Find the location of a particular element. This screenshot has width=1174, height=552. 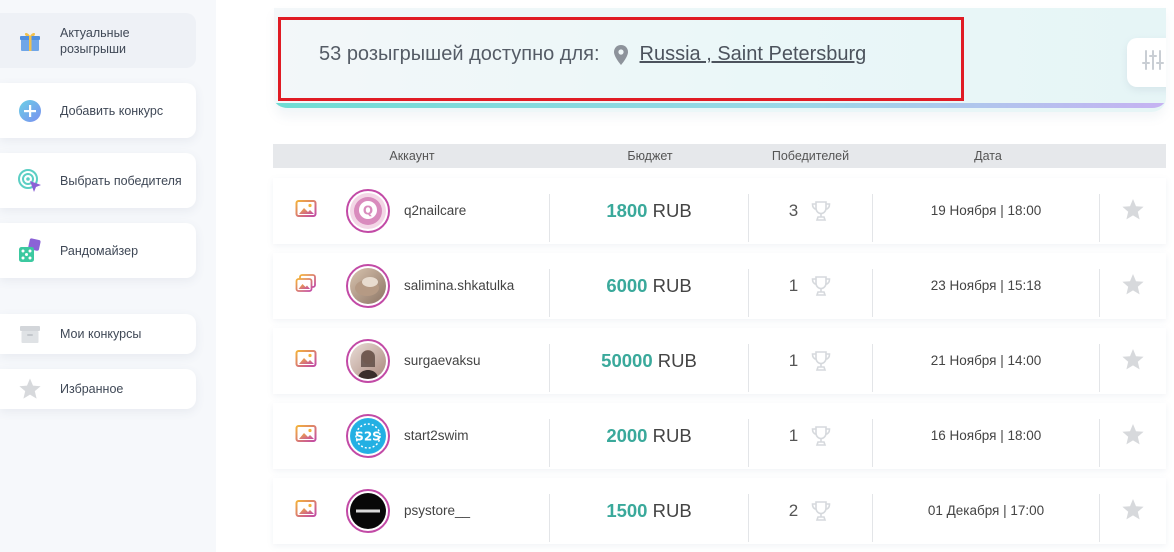

gift-icon is located at coordinates (30, 41).